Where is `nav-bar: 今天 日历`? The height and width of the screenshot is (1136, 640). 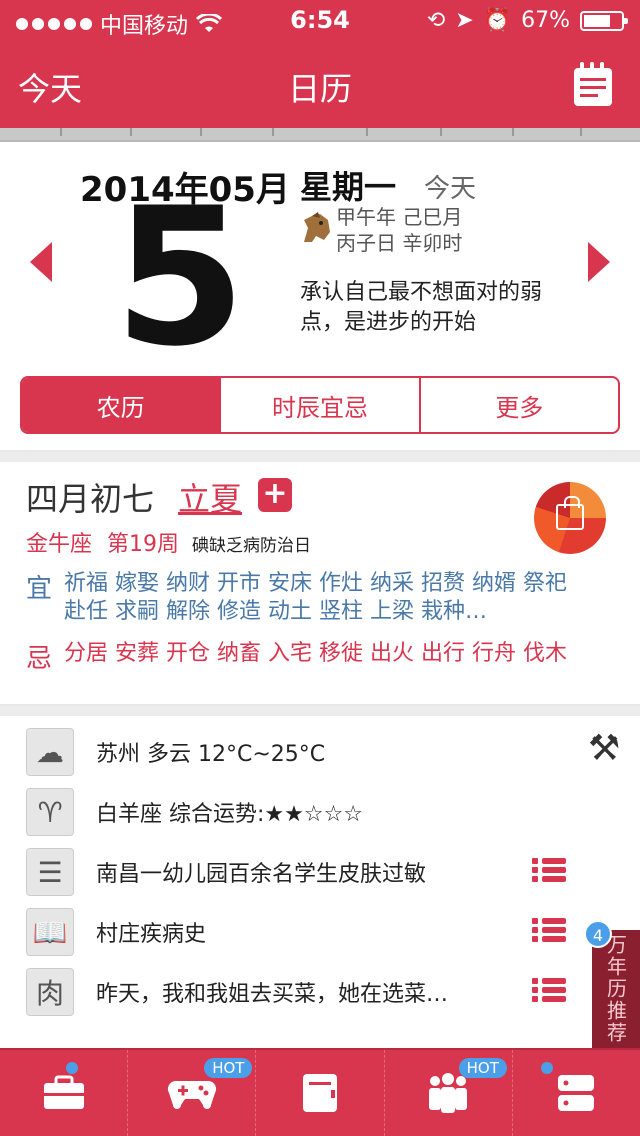 nav-bar: 今天 日历 is located at coordinates (320, 84).